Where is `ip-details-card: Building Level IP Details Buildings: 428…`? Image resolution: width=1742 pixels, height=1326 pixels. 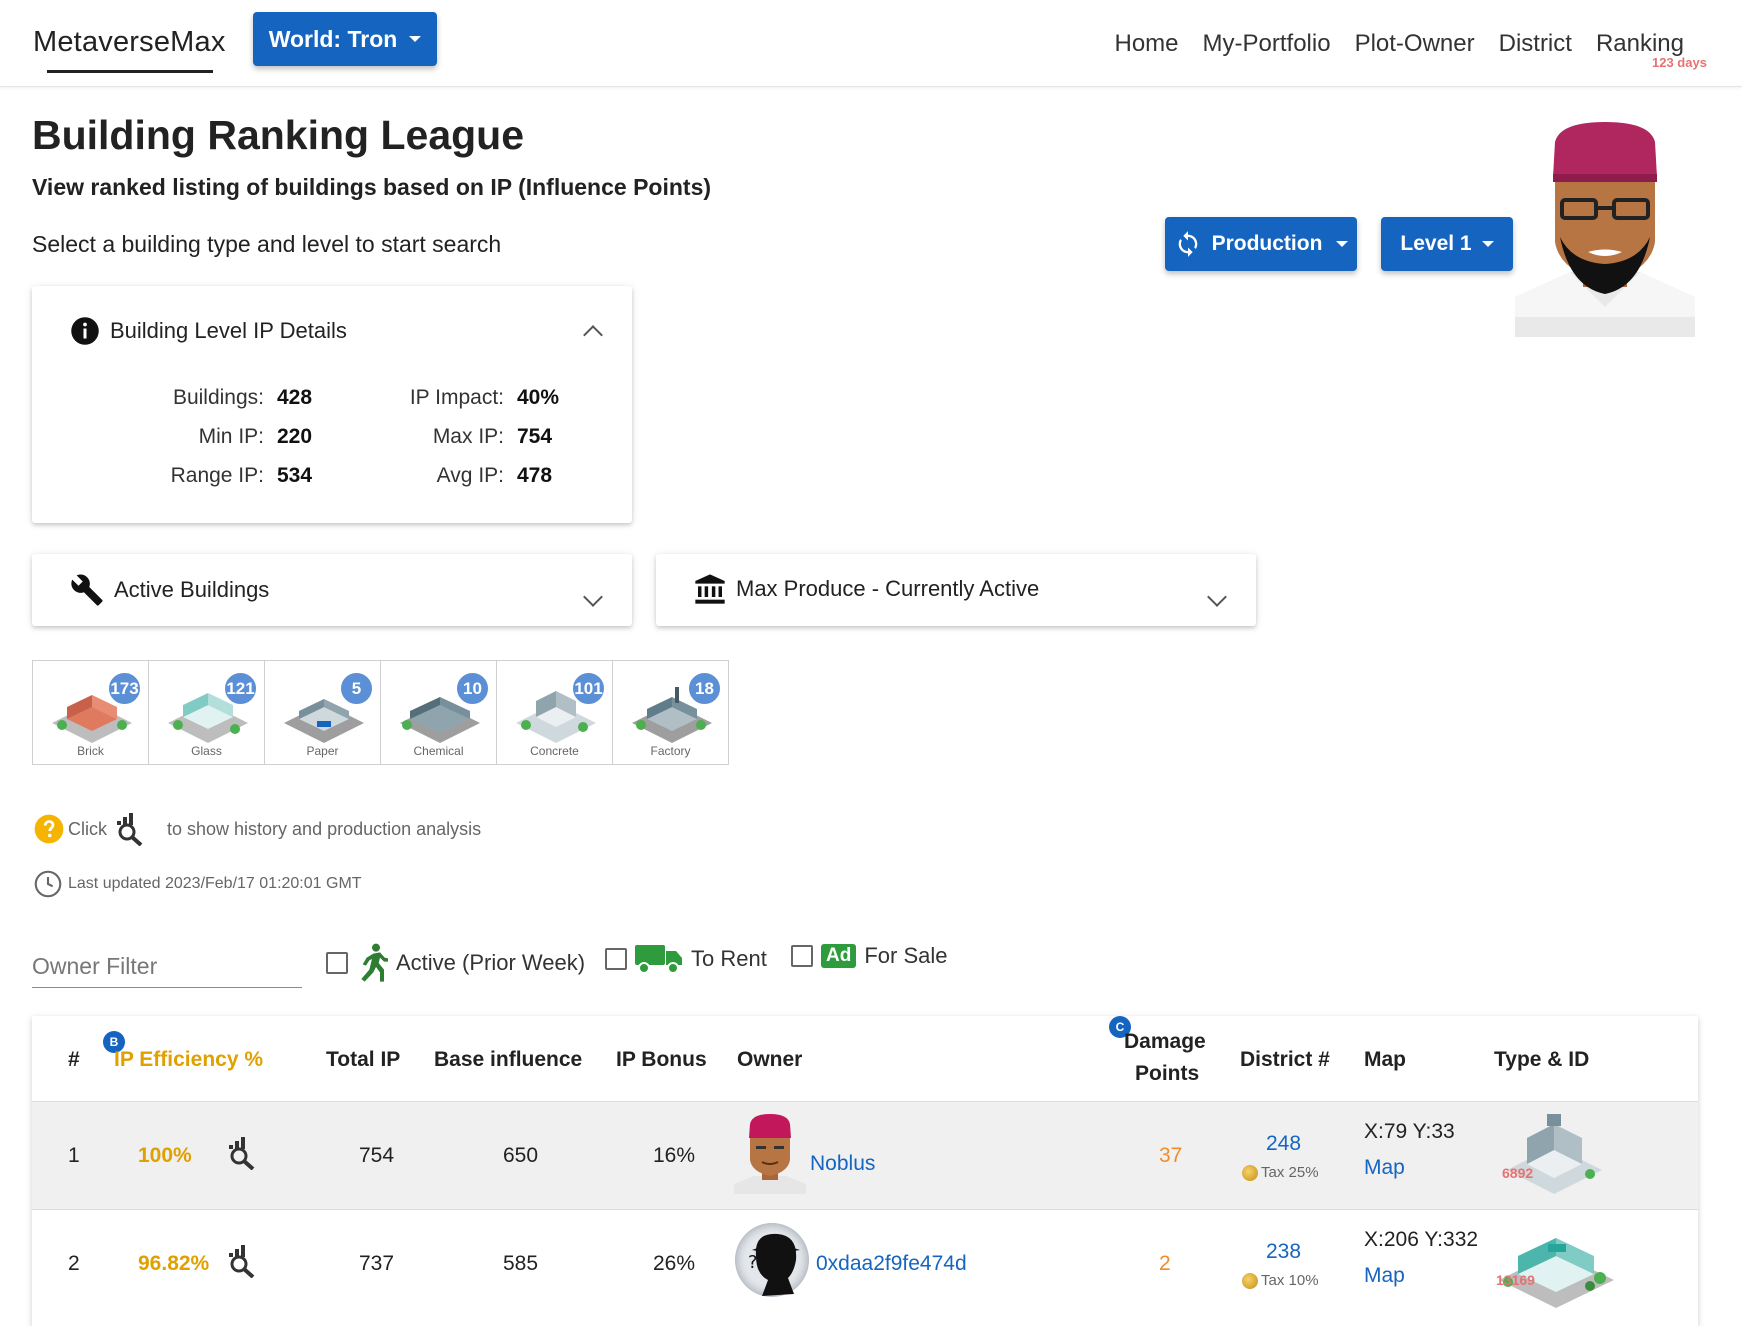
ip-details-card: Building Level IP Details Buildings: 428… is located at coordinates (332, 404).